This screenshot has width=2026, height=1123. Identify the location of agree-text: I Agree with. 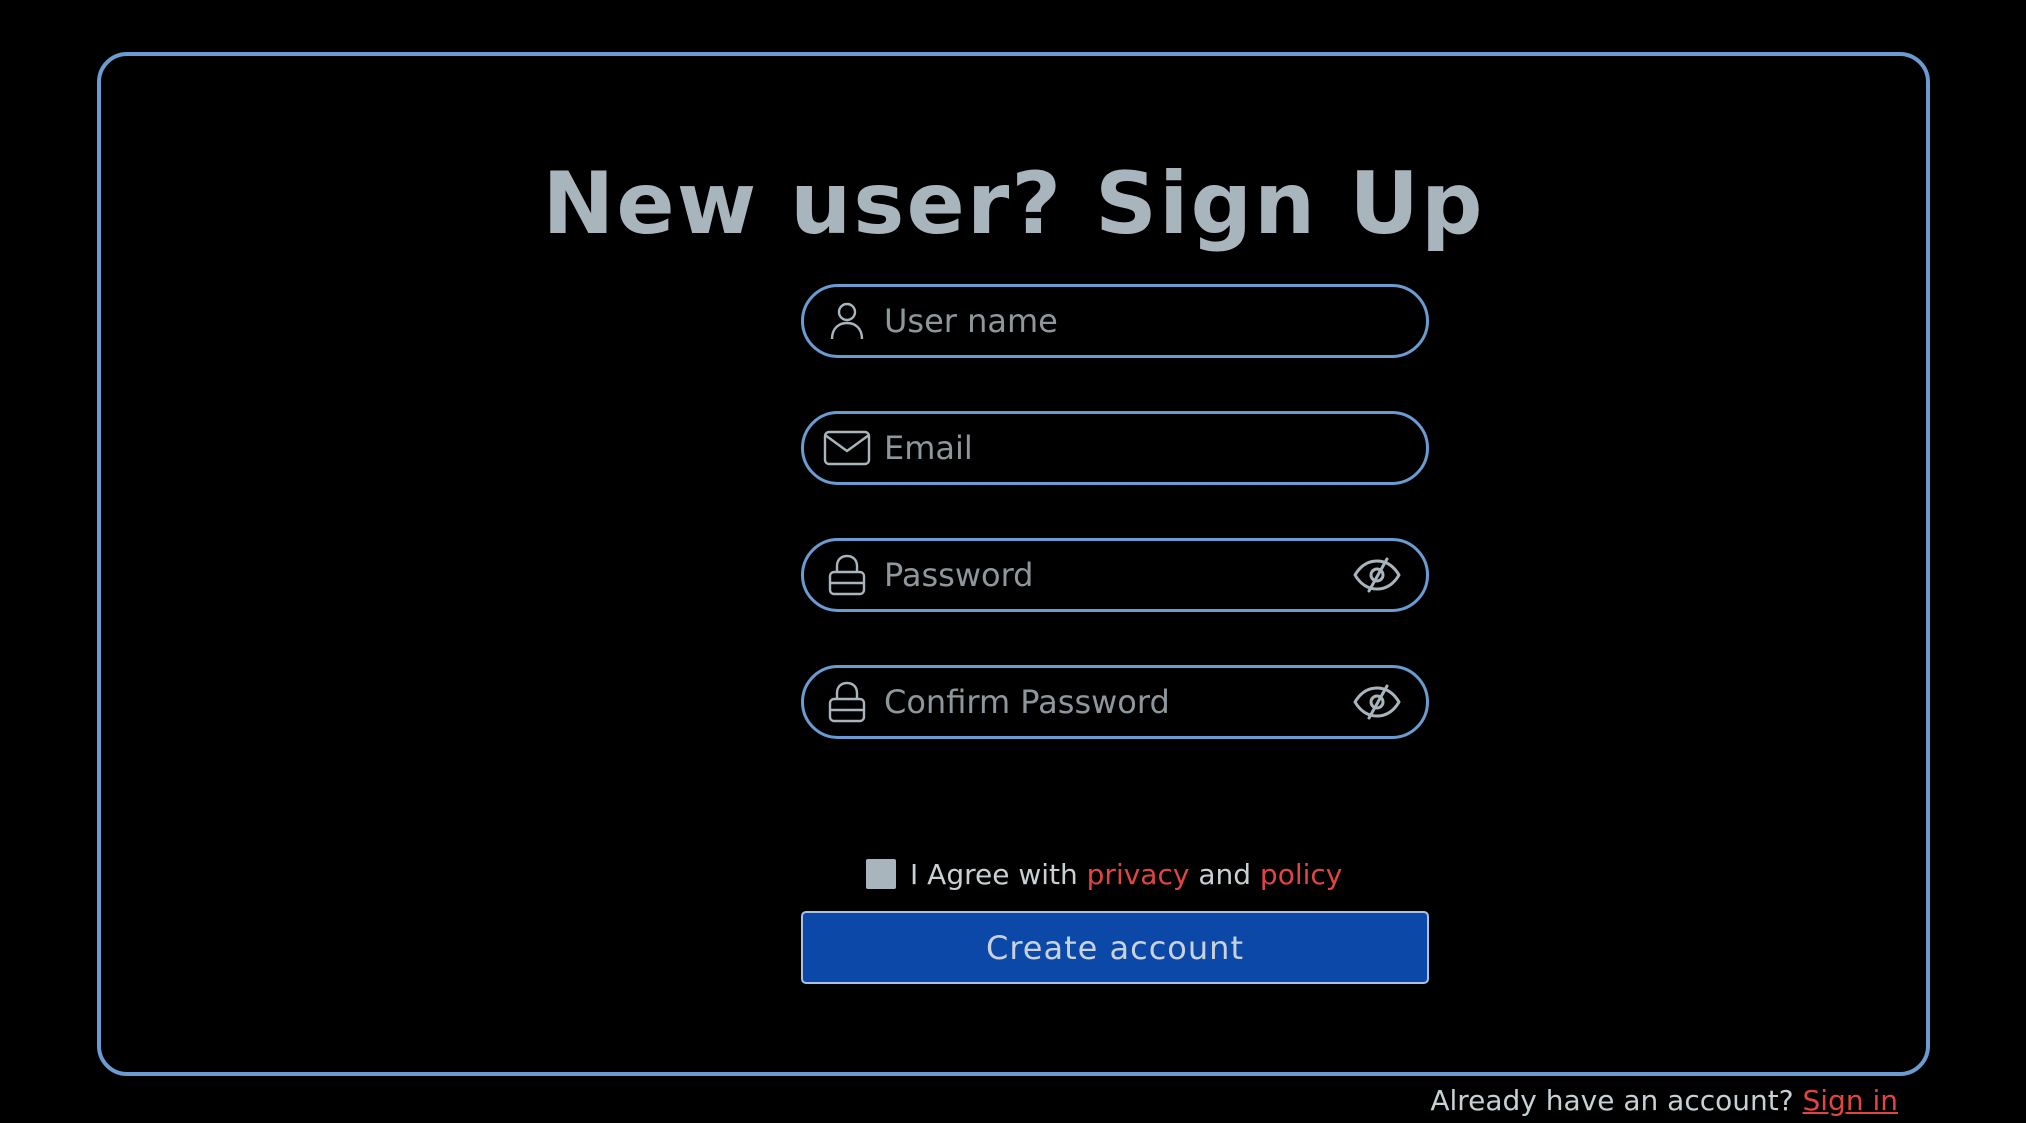
(994, 874).